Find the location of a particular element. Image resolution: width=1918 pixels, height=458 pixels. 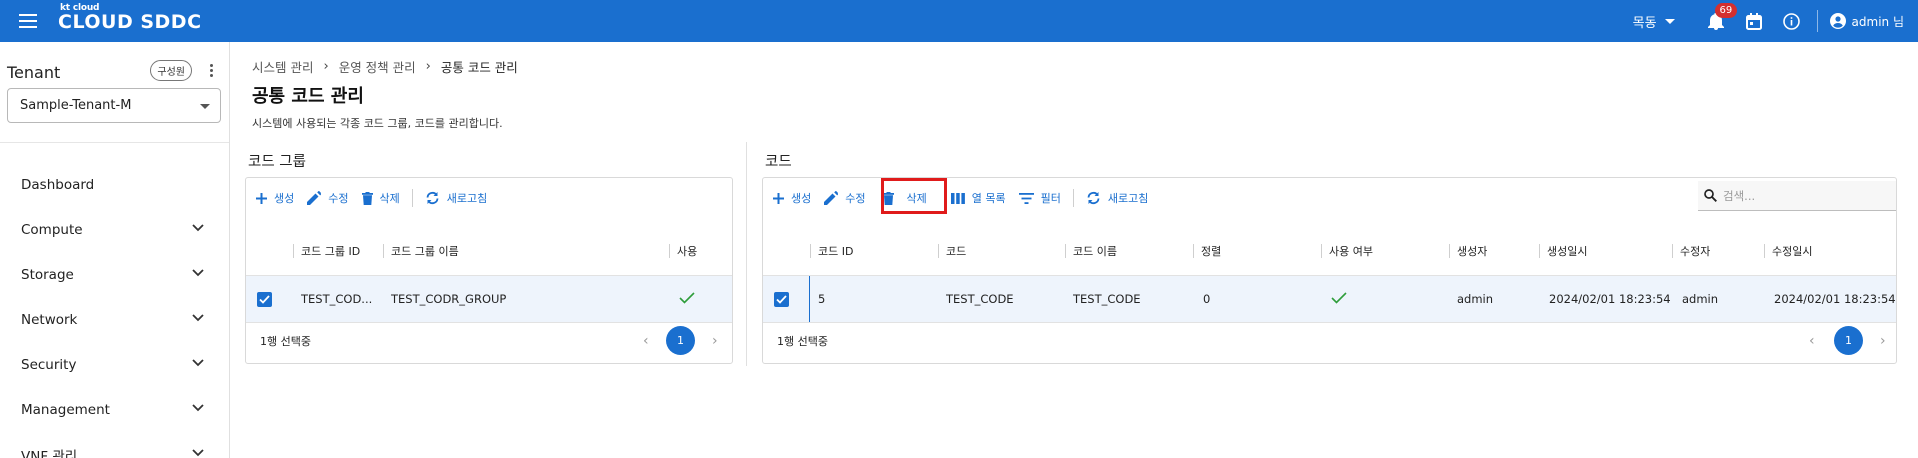

top-app-bar: kt cloud CLOUD SDDC 목동 69 admin 님 is located at coordinates (959, 21).